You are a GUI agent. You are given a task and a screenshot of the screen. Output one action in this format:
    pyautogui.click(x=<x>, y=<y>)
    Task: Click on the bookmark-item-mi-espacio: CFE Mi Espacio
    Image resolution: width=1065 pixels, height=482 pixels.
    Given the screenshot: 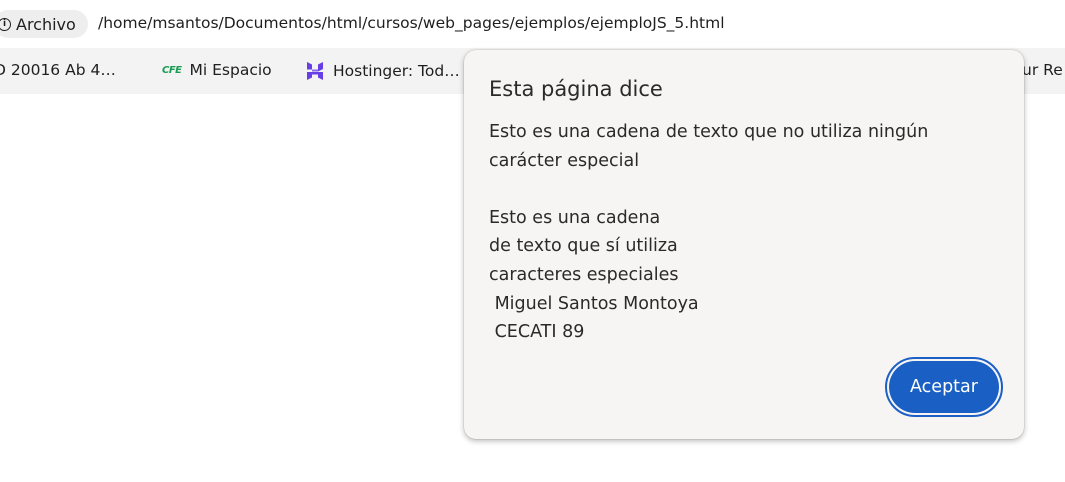 What is the action you would take?
    pyautogui.click(x=217, y=70)
    